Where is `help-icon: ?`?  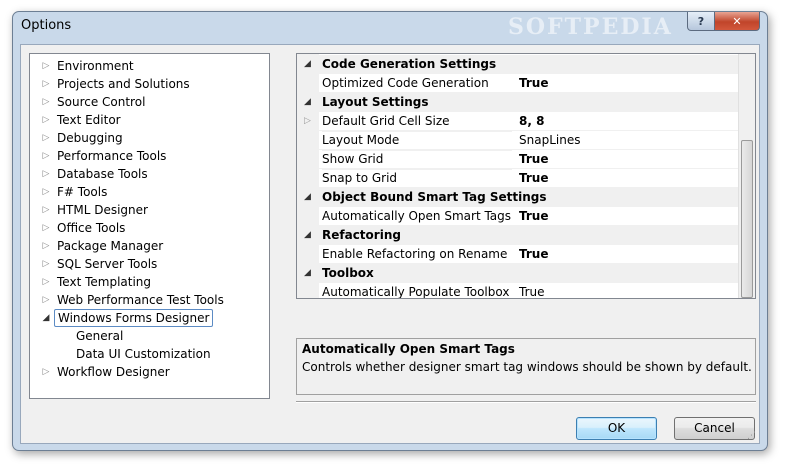 help-icon: ? is located at coordinates (701, 21).